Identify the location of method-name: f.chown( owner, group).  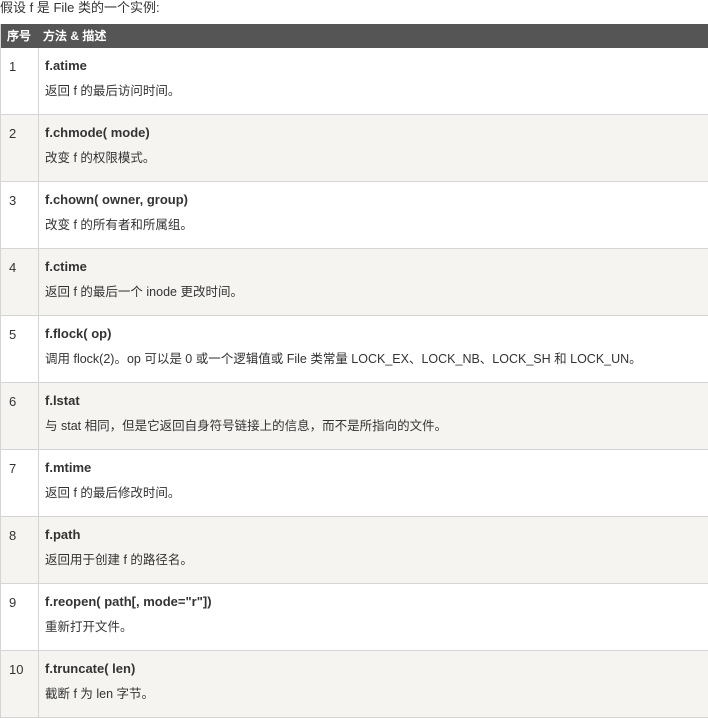
(116, 199).